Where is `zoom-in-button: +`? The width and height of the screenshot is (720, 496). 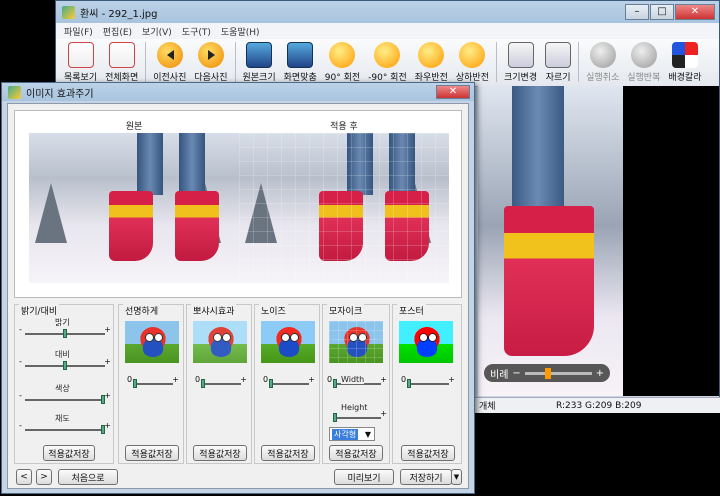 zoom-in-button: + is located at coordinates (600, 373).